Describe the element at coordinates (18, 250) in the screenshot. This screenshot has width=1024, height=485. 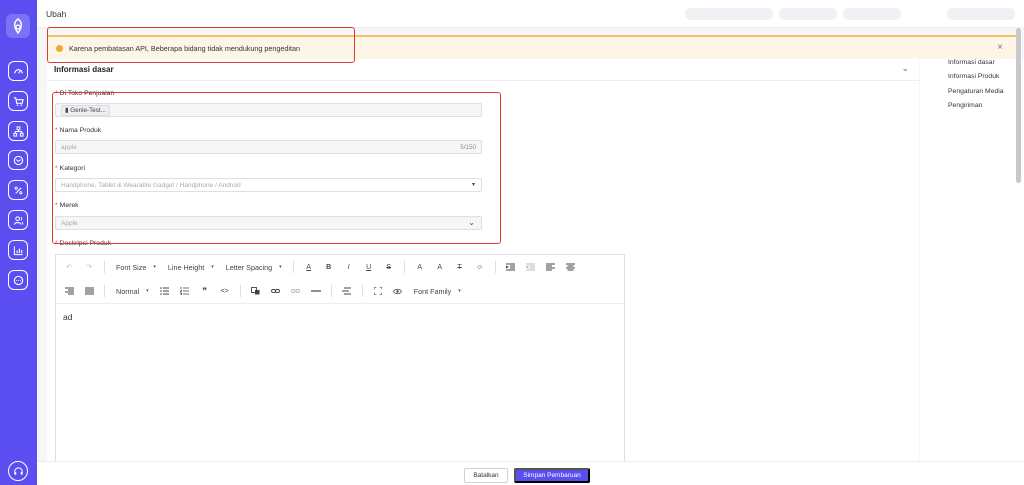
I see `chart-icon` at that location.